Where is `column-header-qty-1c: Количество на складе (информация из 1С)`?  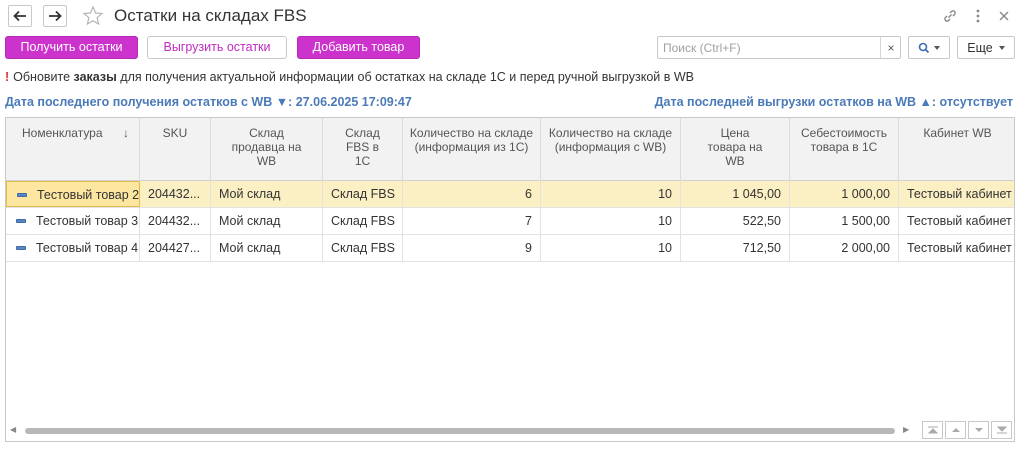 column-header-qty-1c: Количество на складе (информация из 1С) is located at coordinates (472, 149).